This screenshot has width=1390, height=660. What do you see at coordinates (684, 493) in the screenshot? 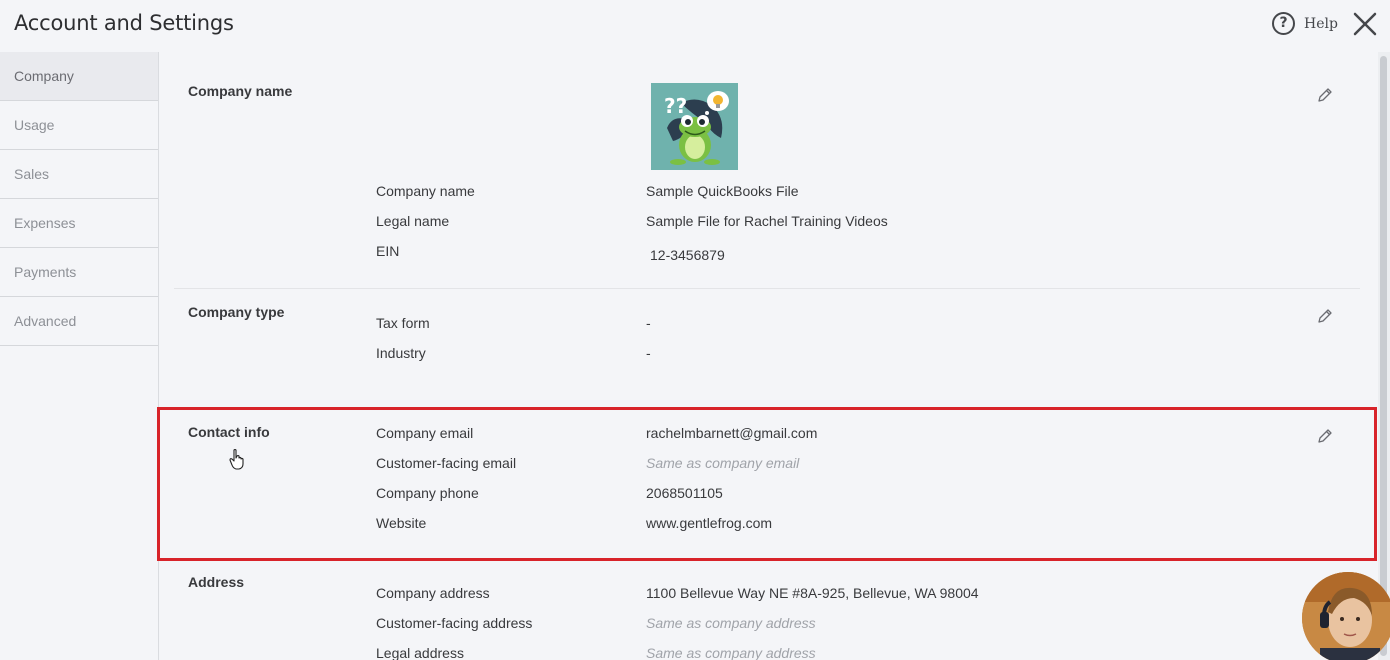
I see `field-value-company-phone: 2068501105` at bounding box center [684, 493].